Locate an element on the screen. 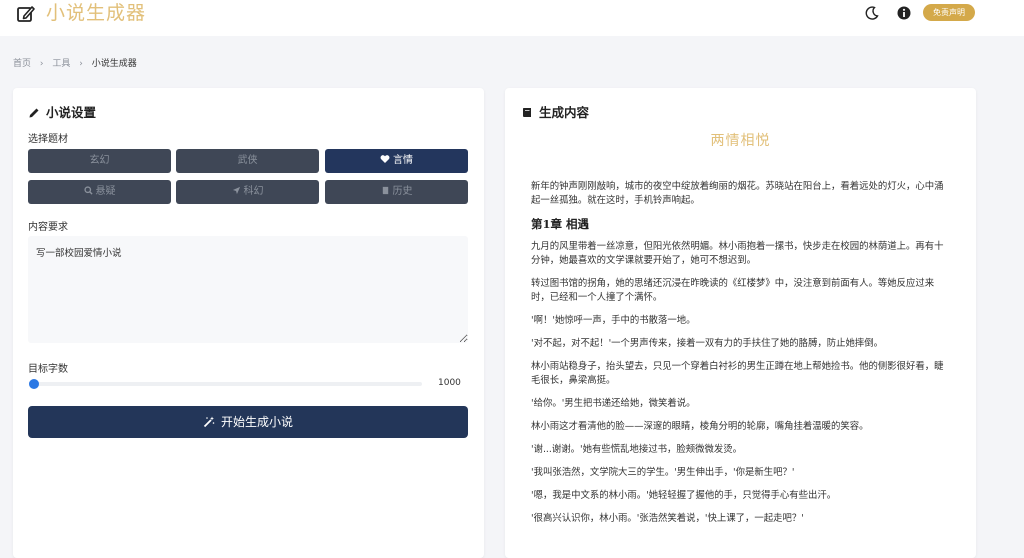 The height and width of the screenshot is (558, 1024). word-count-slider-track is located at coordinates (226, 384).